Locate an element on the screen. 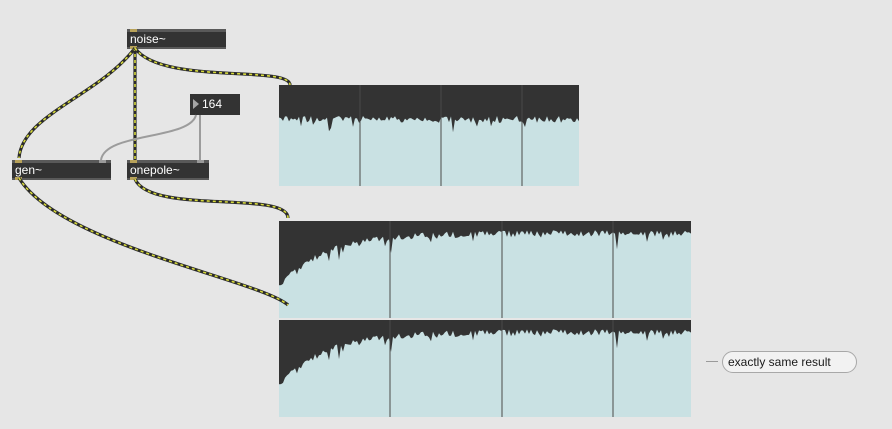 Image resolution: width=892 pixels, height=429 pixels. patch-cord-noise-to-gen is located at coordinates (77, 103).